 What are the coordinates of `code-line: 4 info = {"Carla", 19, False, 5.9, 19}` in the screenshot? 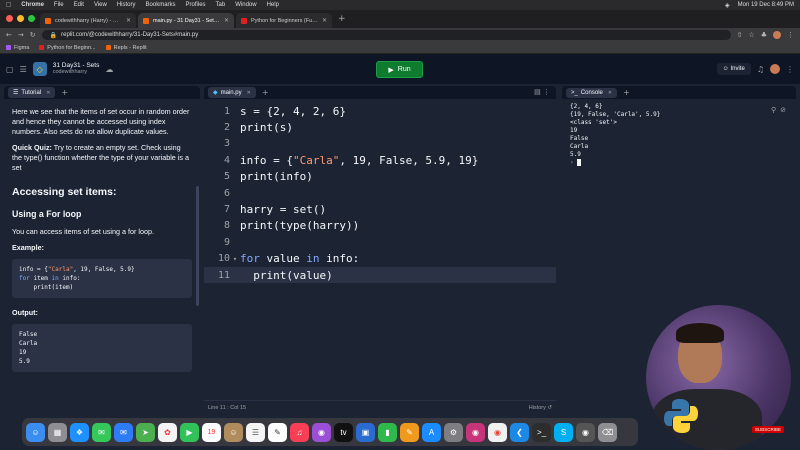 It's located at (380, 160).